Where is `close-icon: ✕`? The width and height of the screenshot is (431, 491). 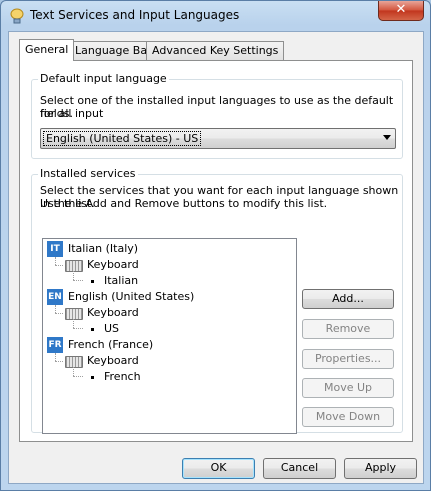 close-icon: ✕ is located at coordinates (401, 9).